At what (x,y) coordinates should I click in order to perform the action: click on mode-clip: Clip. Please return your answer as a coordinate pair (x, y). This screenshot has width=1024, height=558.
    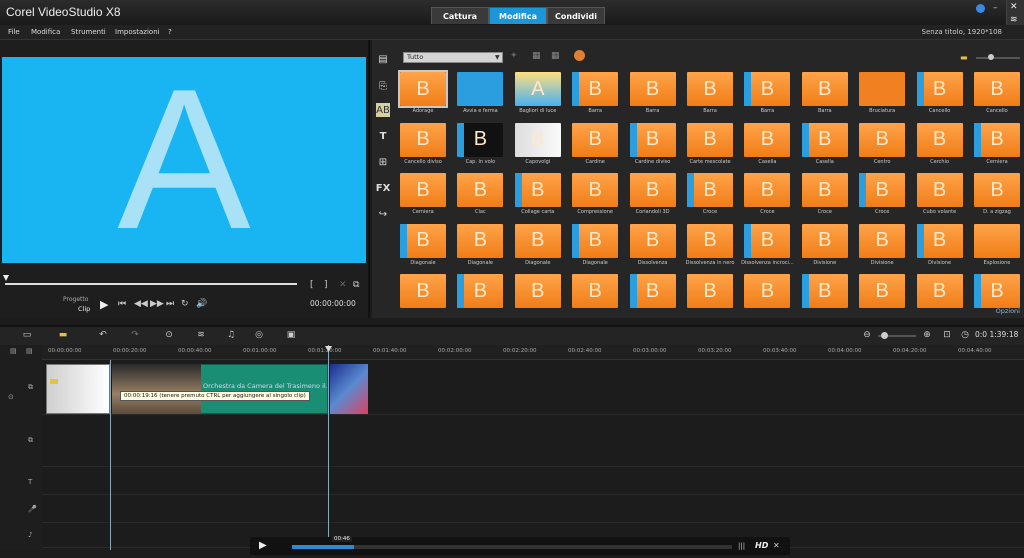
    Looking at the image, I should click on (84, 309).